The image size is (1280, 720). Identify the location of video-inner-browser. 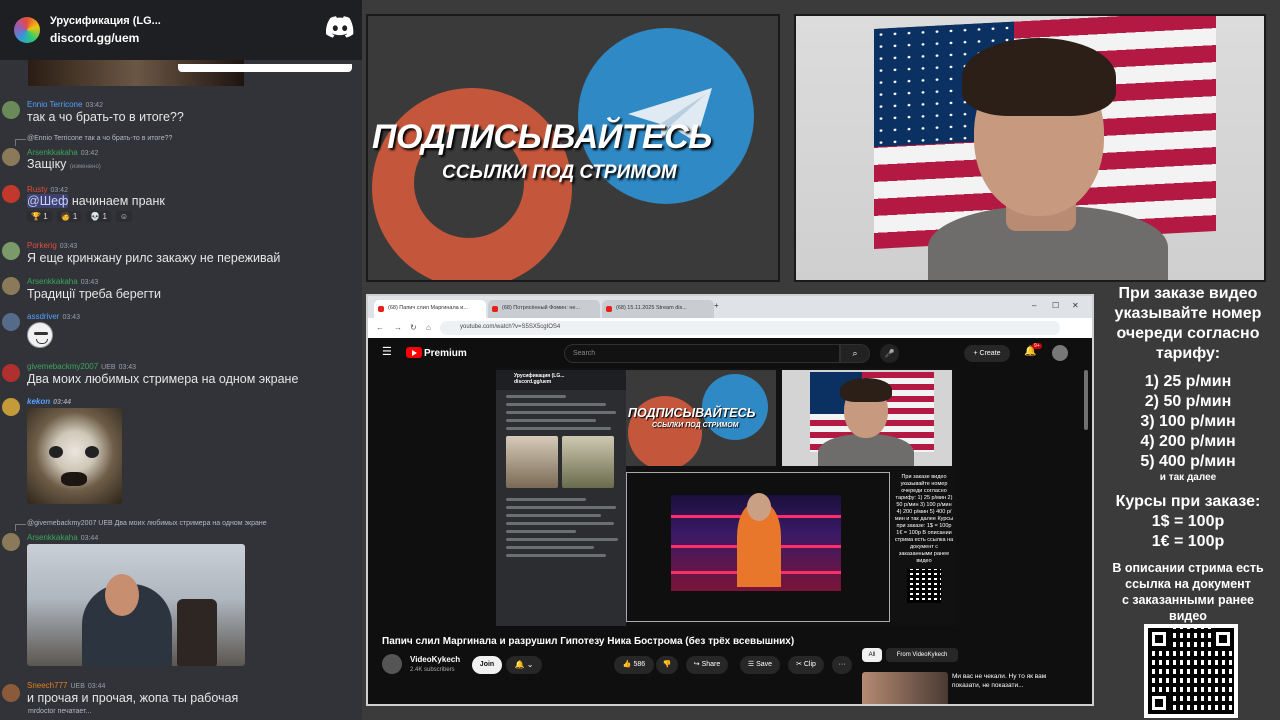
(758, 547).